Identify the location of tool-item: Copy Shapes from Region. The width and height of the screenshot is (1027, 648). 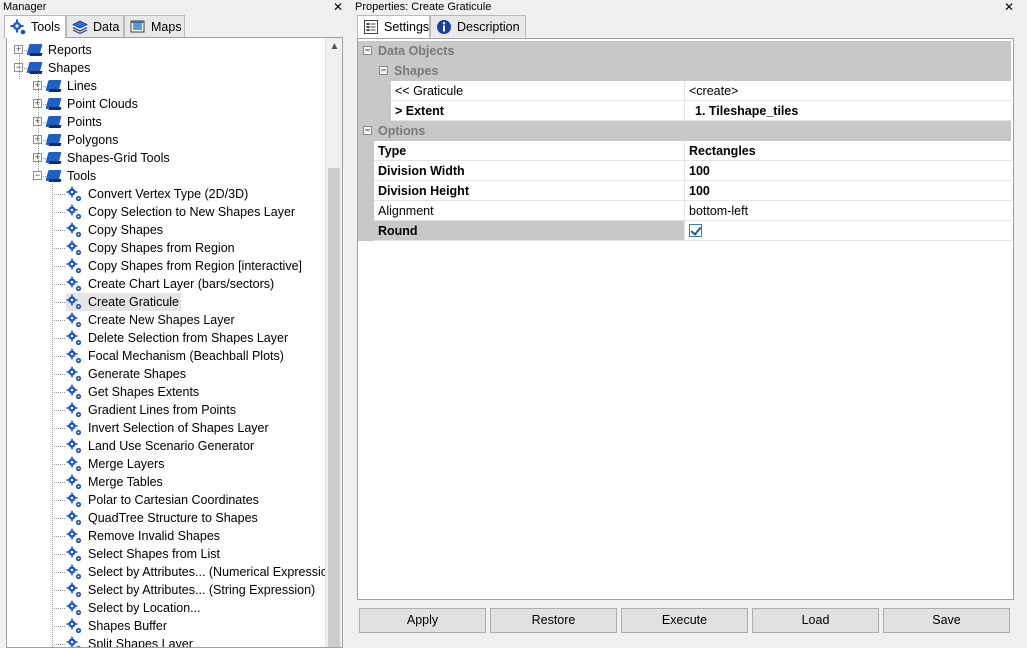
(151, 248).